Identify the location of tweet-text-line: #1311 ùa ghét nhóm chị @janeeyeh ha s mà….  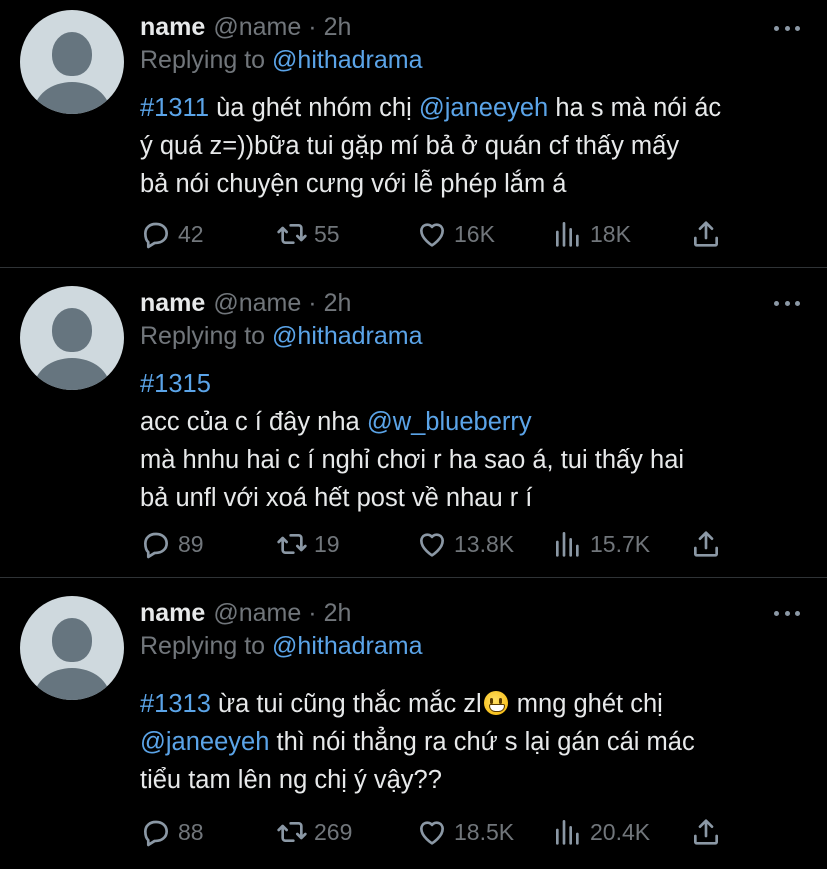
(475, 108).